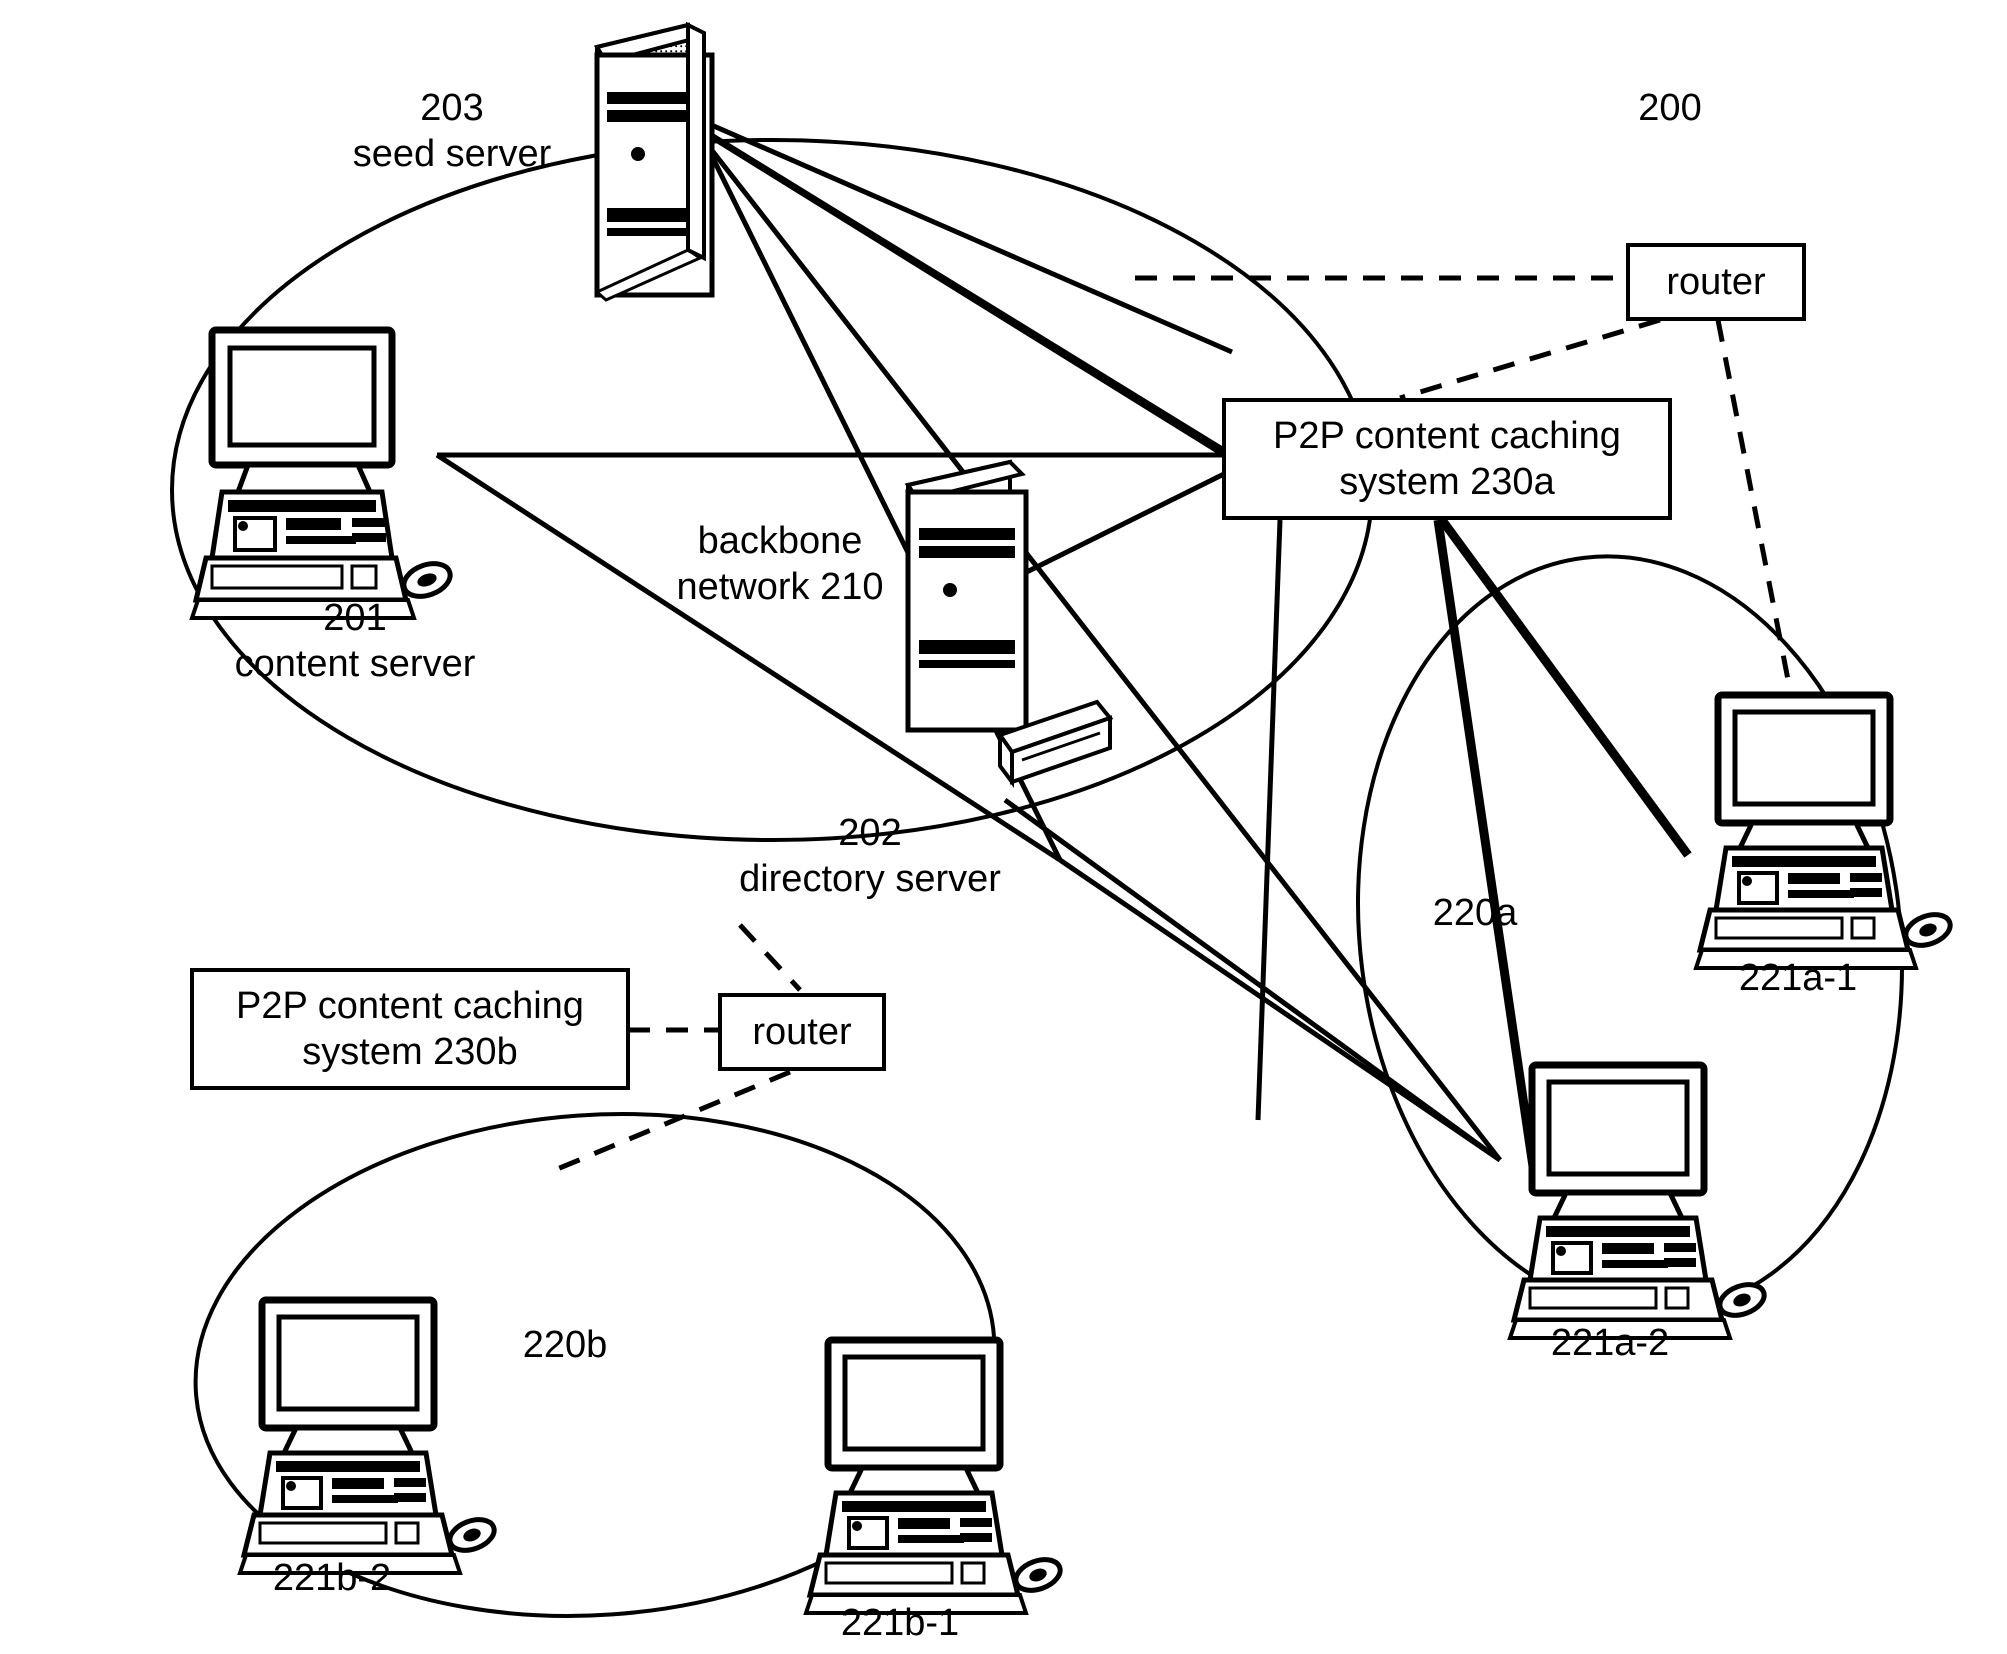 This screenshot has height=1654, width=2007. I want to click on router-bottom-label: router, so click(802, 1032).